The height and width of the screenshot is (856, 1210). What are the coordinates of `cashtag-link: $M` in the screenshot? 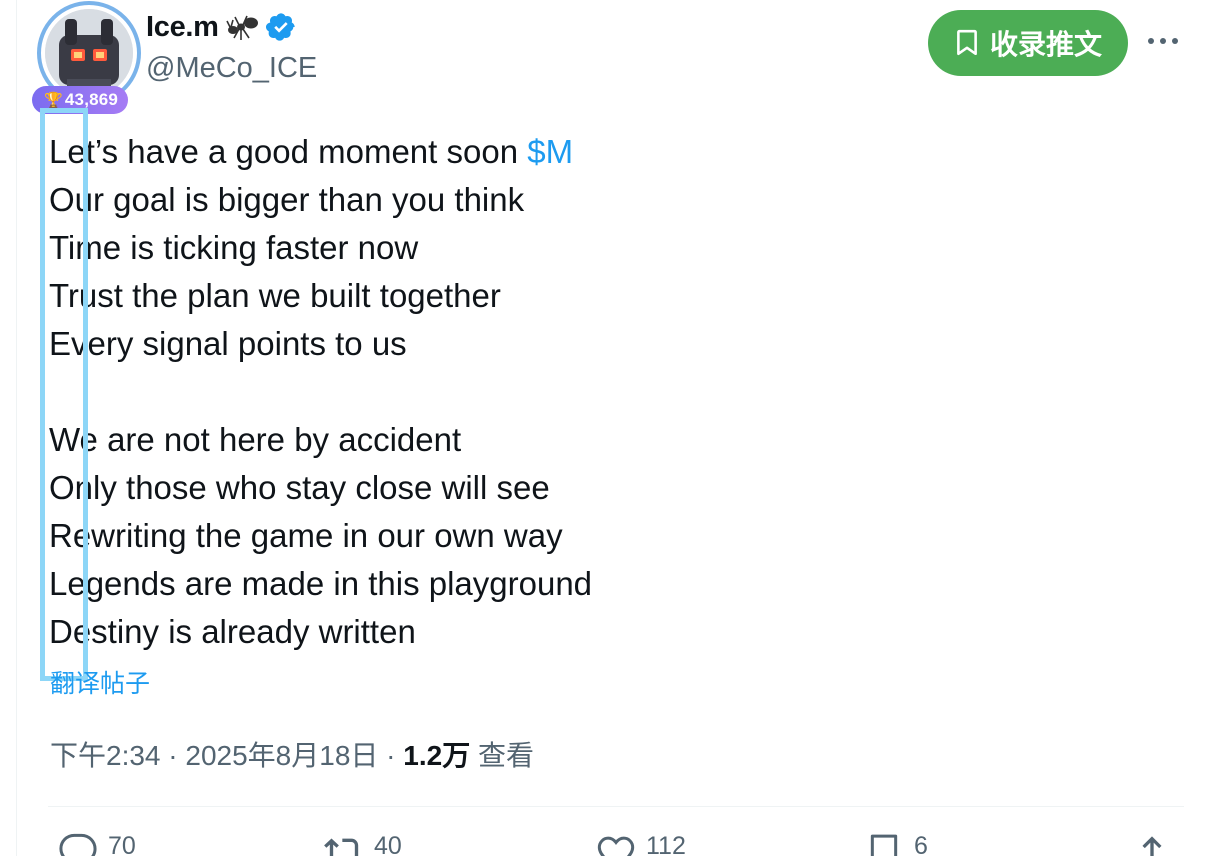 It's located at (550, 151).